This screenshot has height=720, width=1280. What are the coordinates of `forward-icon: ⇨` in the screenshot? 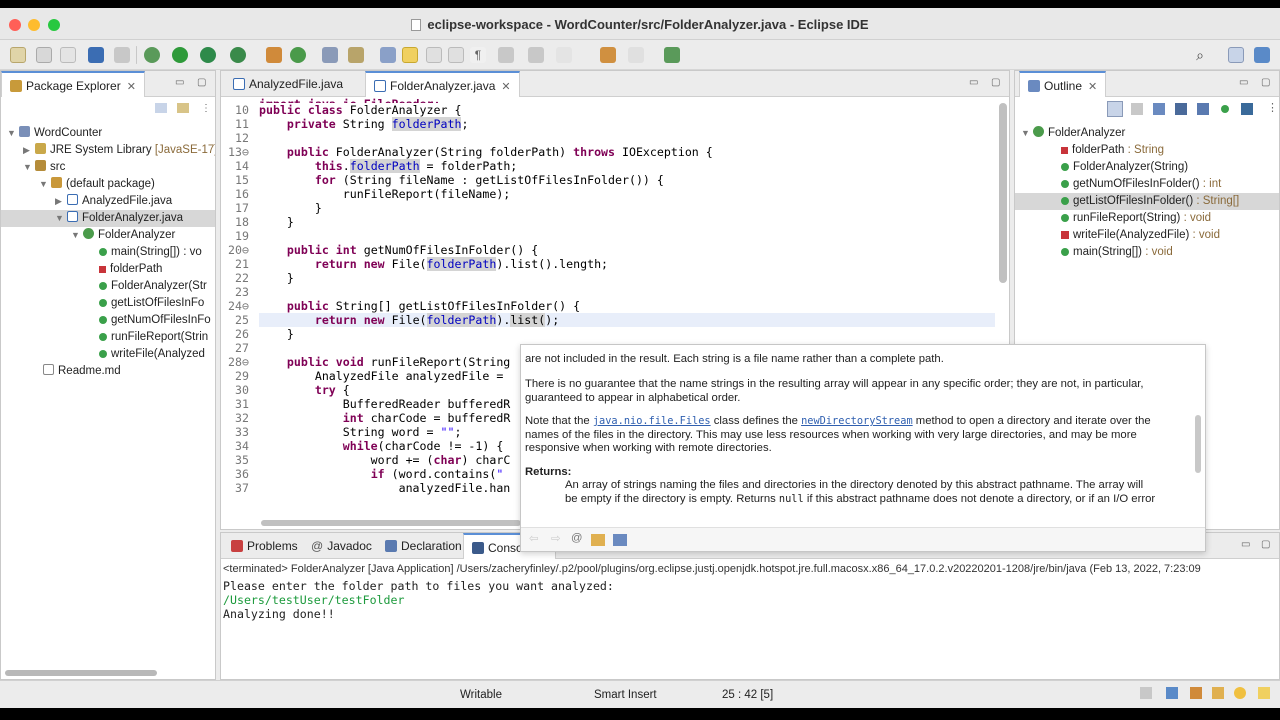 It's located at (555, 538).